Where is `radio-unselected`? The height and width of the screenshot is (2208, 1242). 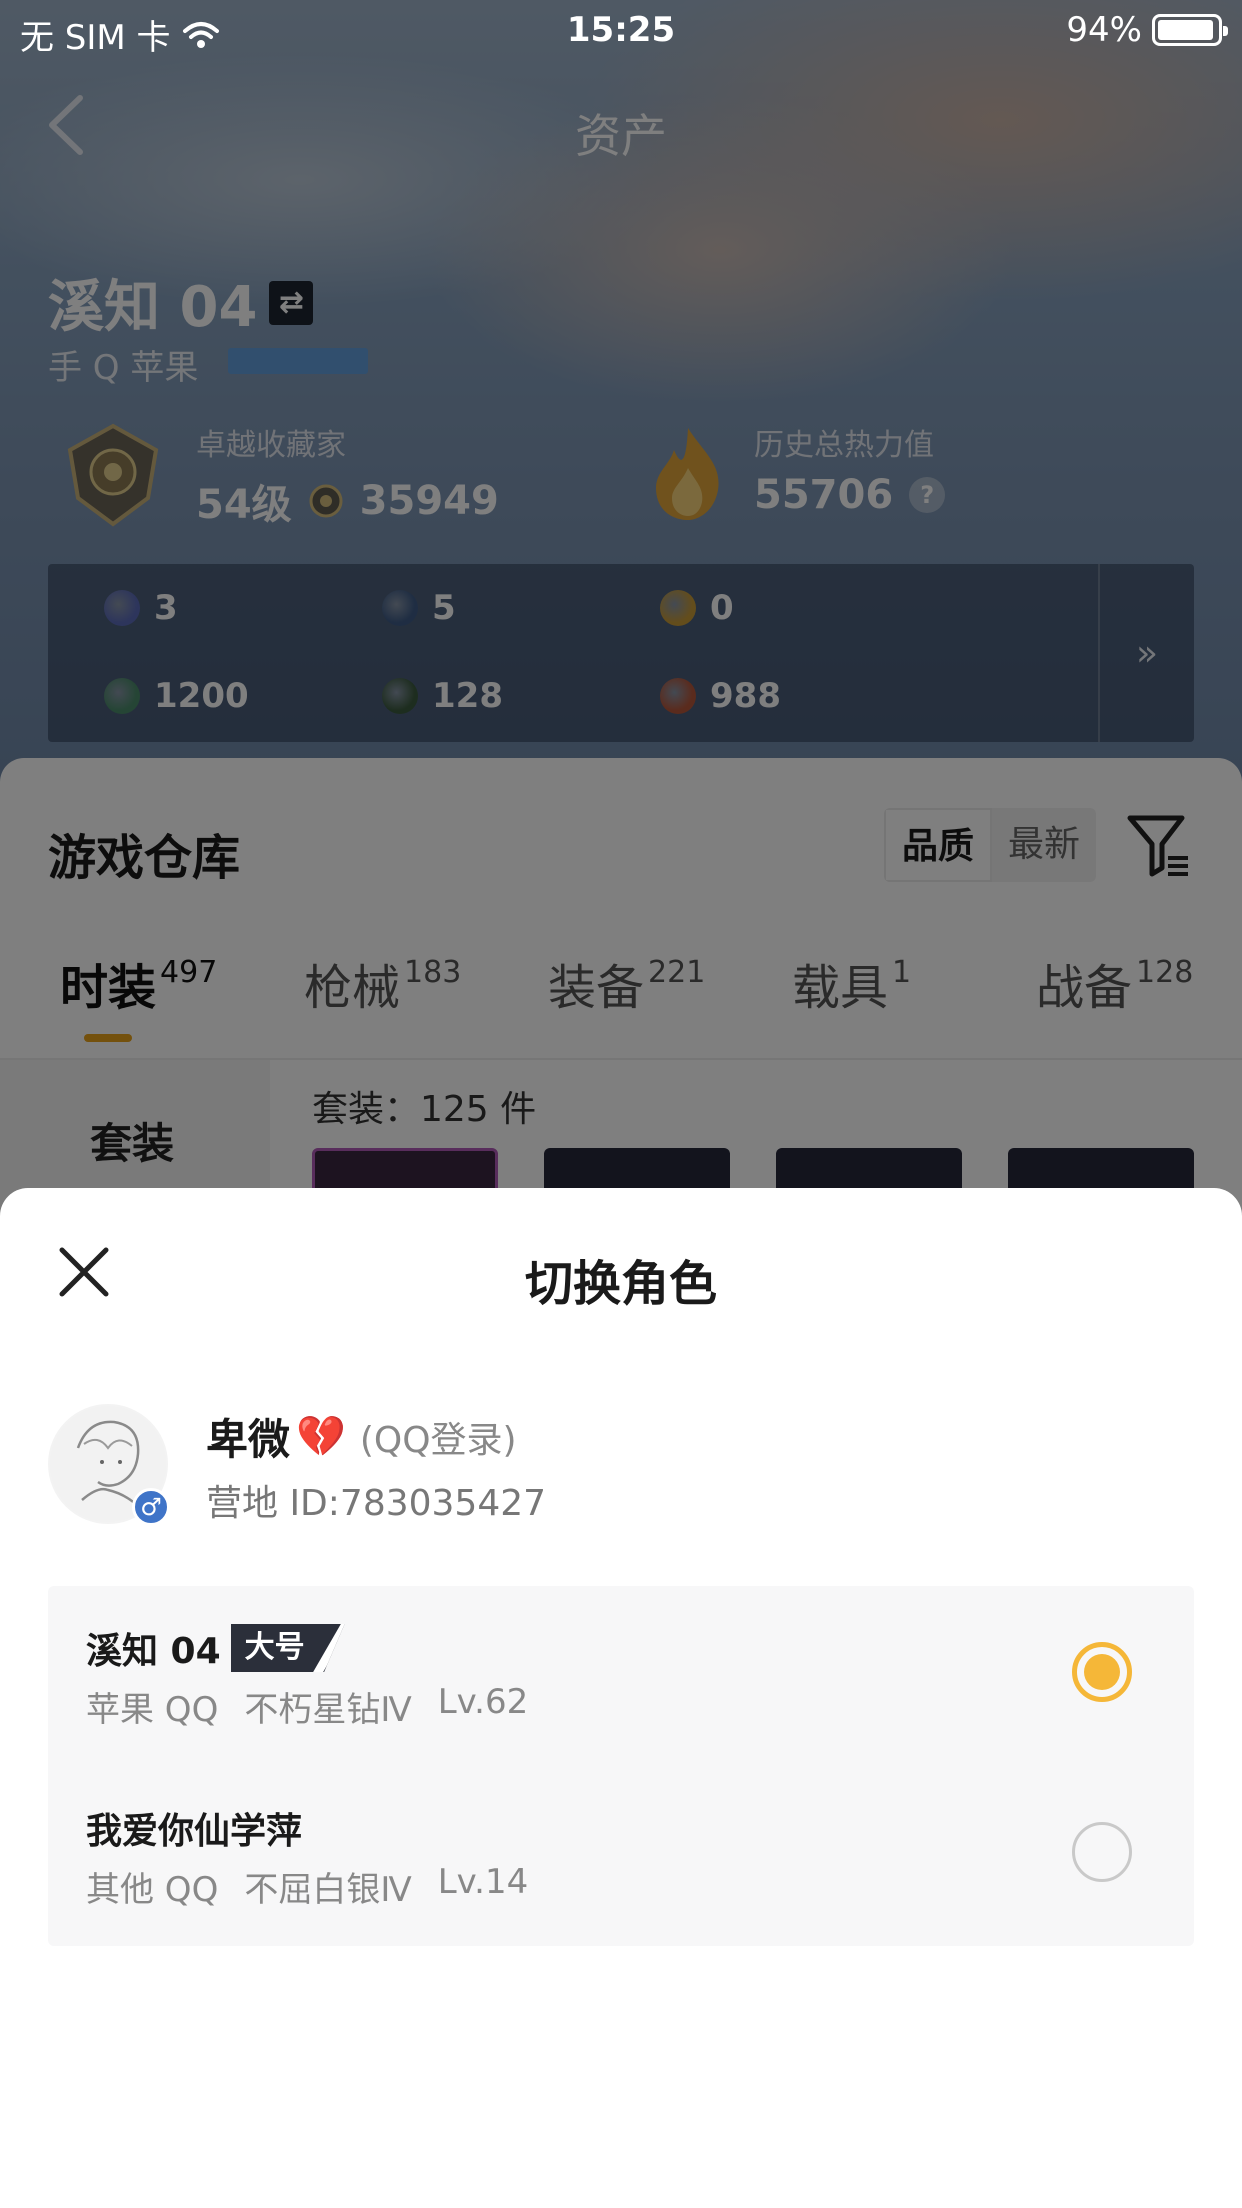
radio-unselected is located at coordinates (1102, 1852).